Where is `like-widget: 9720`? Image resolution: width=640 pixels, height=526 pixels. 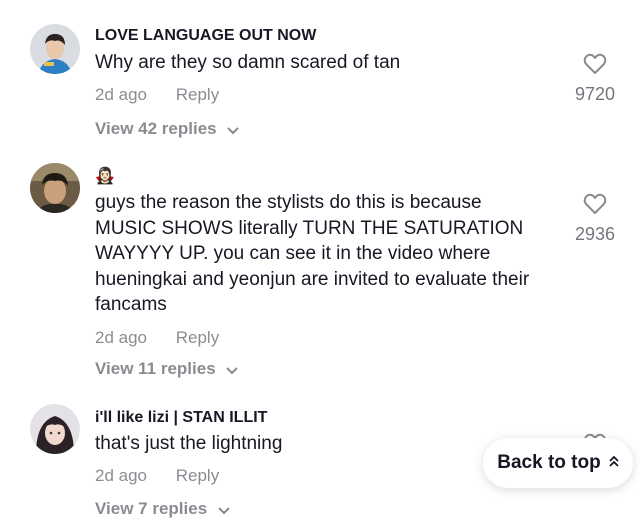 like-widget: 9720 is located at coordinates (595, 79).